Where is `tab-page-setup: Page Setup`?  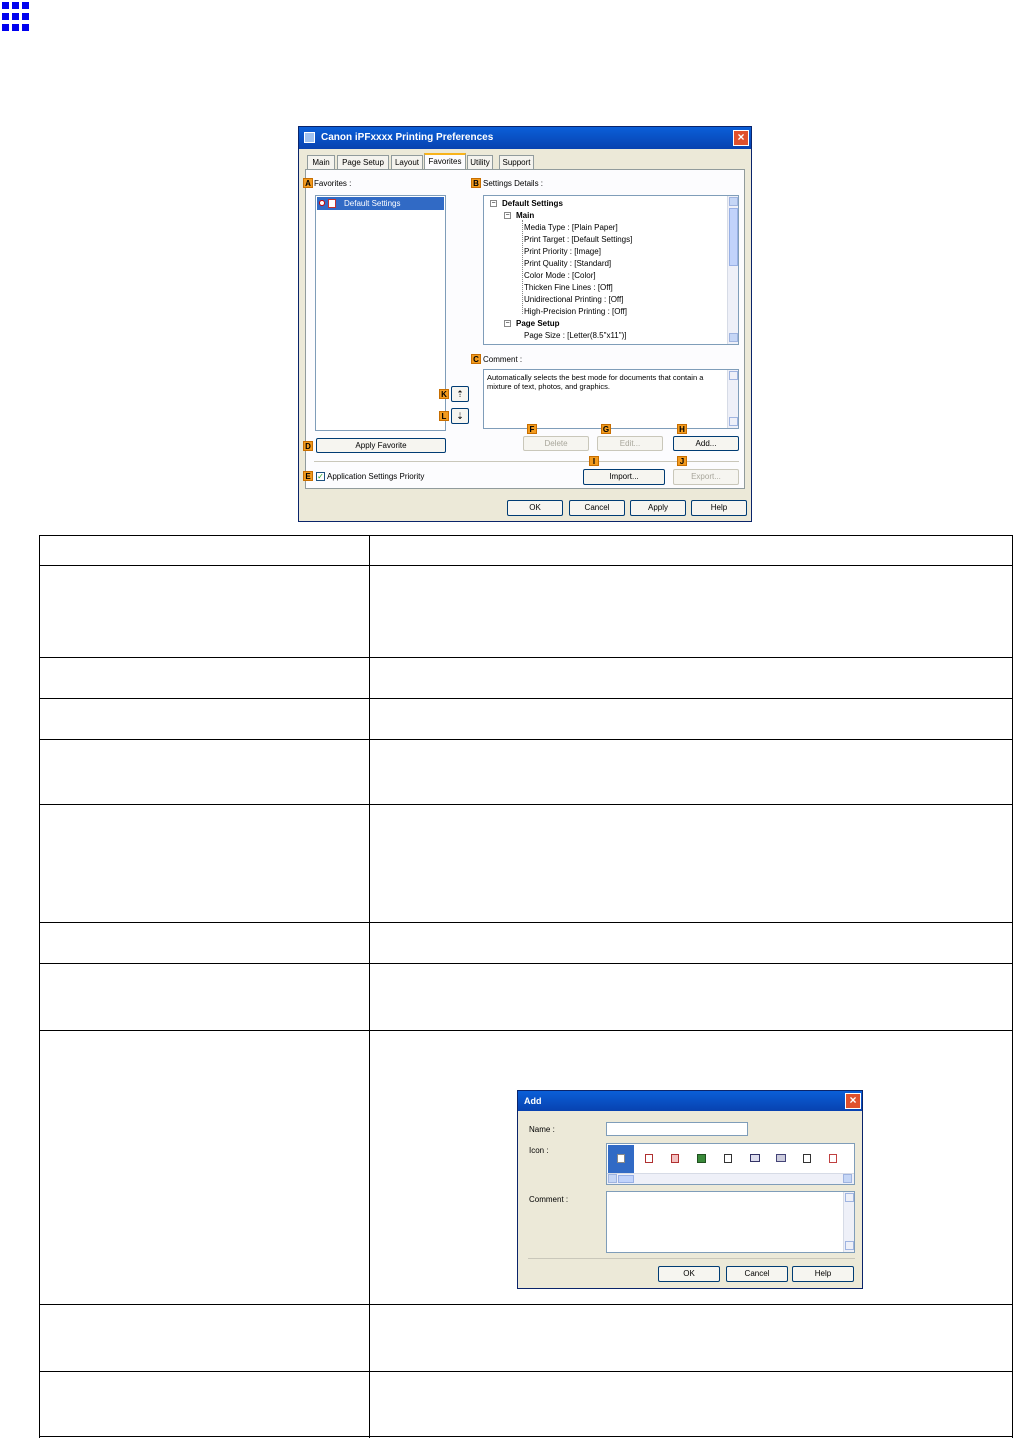
tab-page-setup: Page Setup is located at coordinates (363, 162).